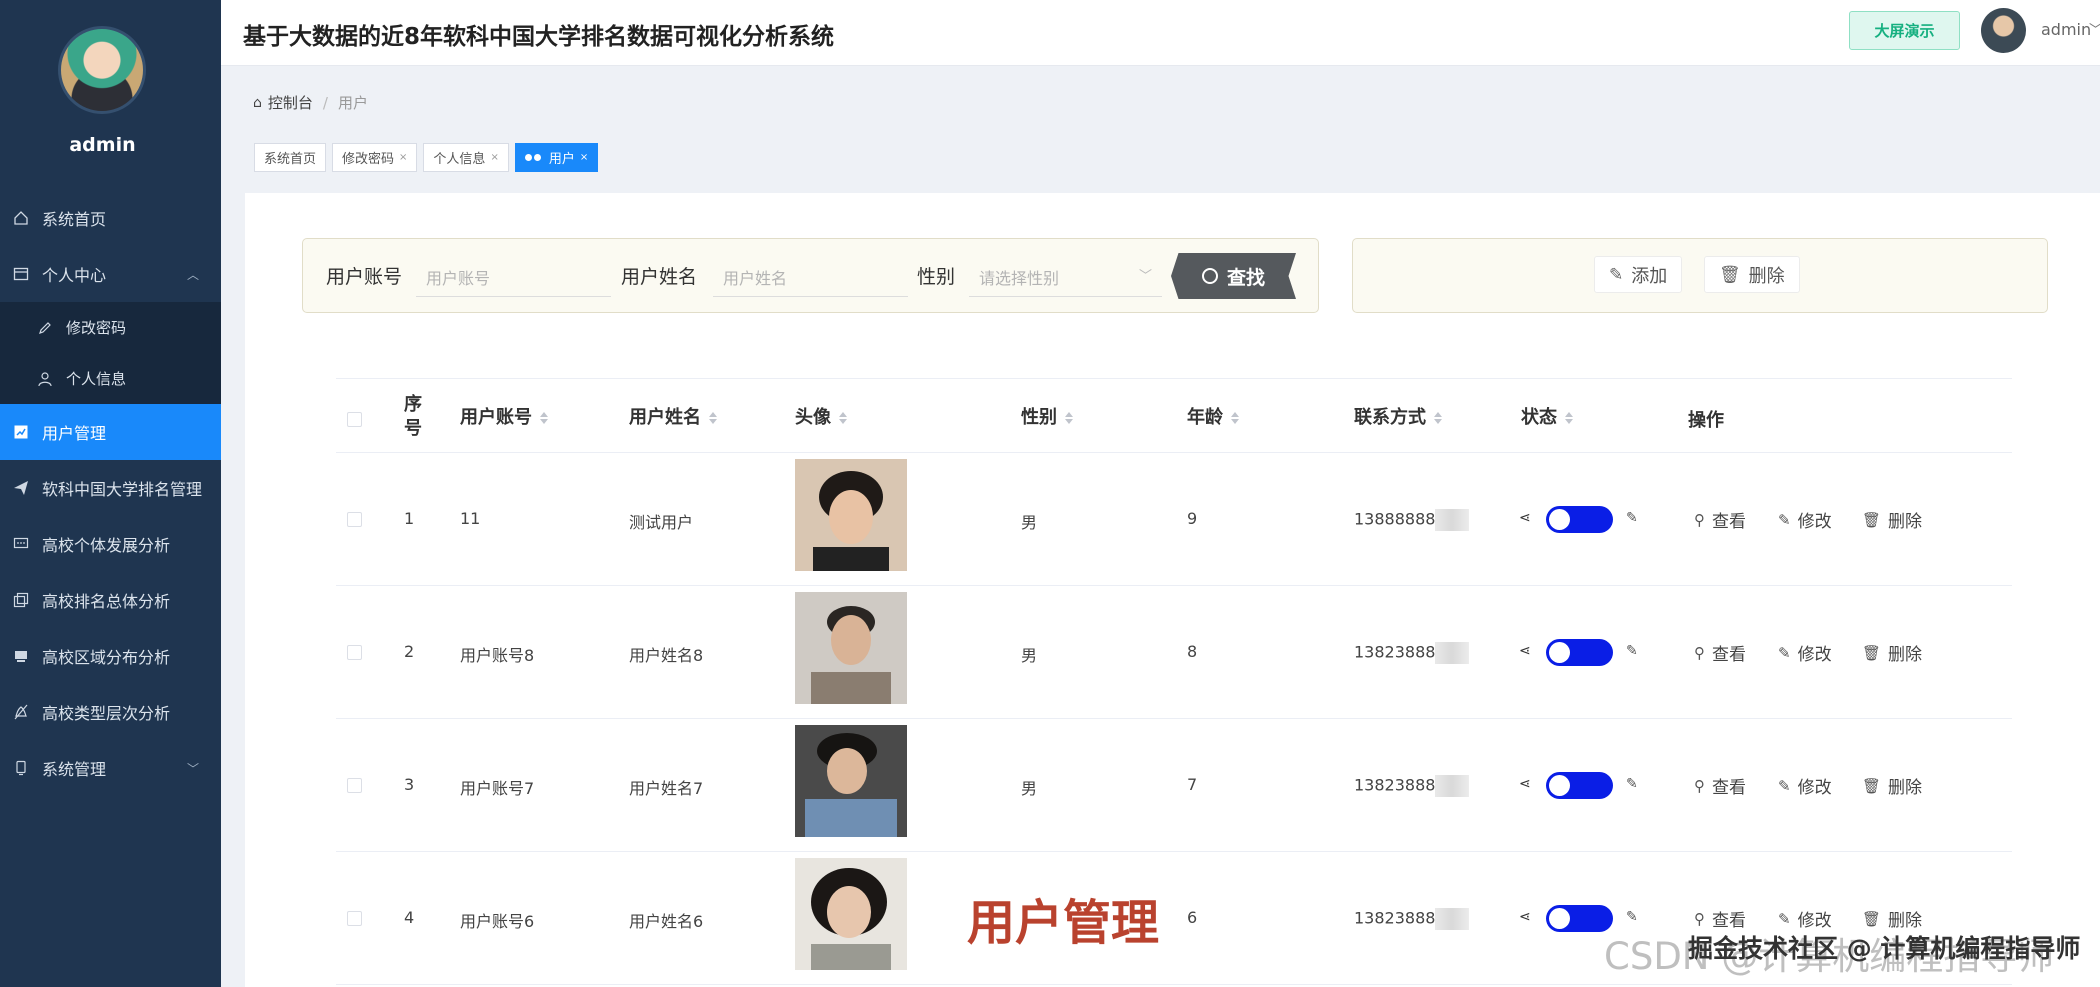 The width and height of the screenshot is (2100, 987). I want to click on sidebar-item-overall-analysis: 高校排名总体分析, so click(110, 600).